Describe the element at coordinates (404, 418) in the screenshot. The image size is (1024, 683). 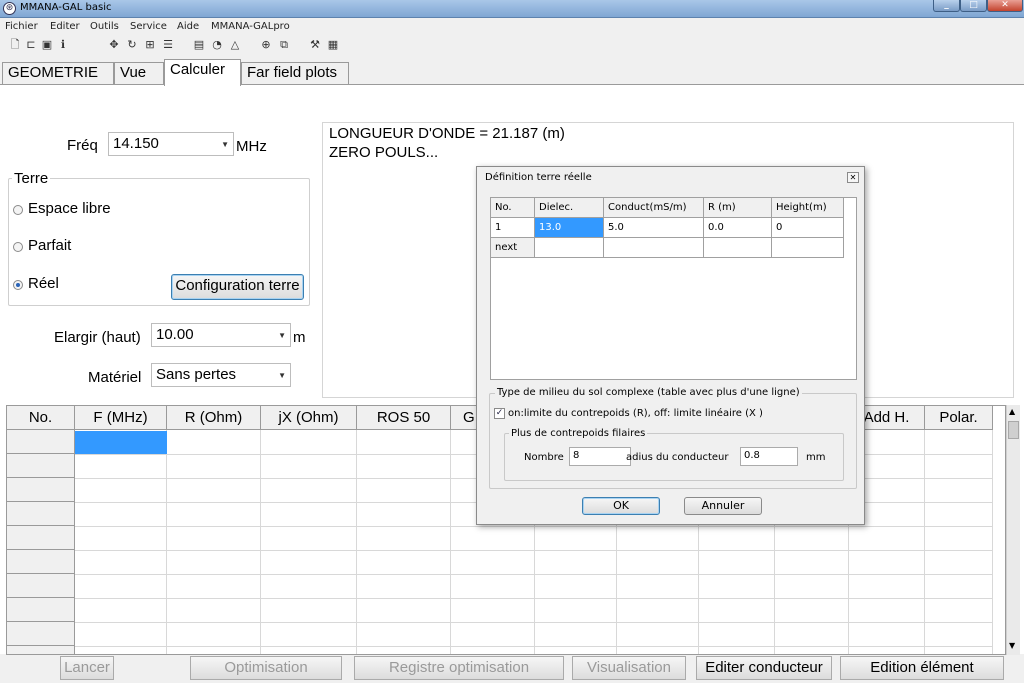
I see `grid-header-ros: ROS 50` at that location.